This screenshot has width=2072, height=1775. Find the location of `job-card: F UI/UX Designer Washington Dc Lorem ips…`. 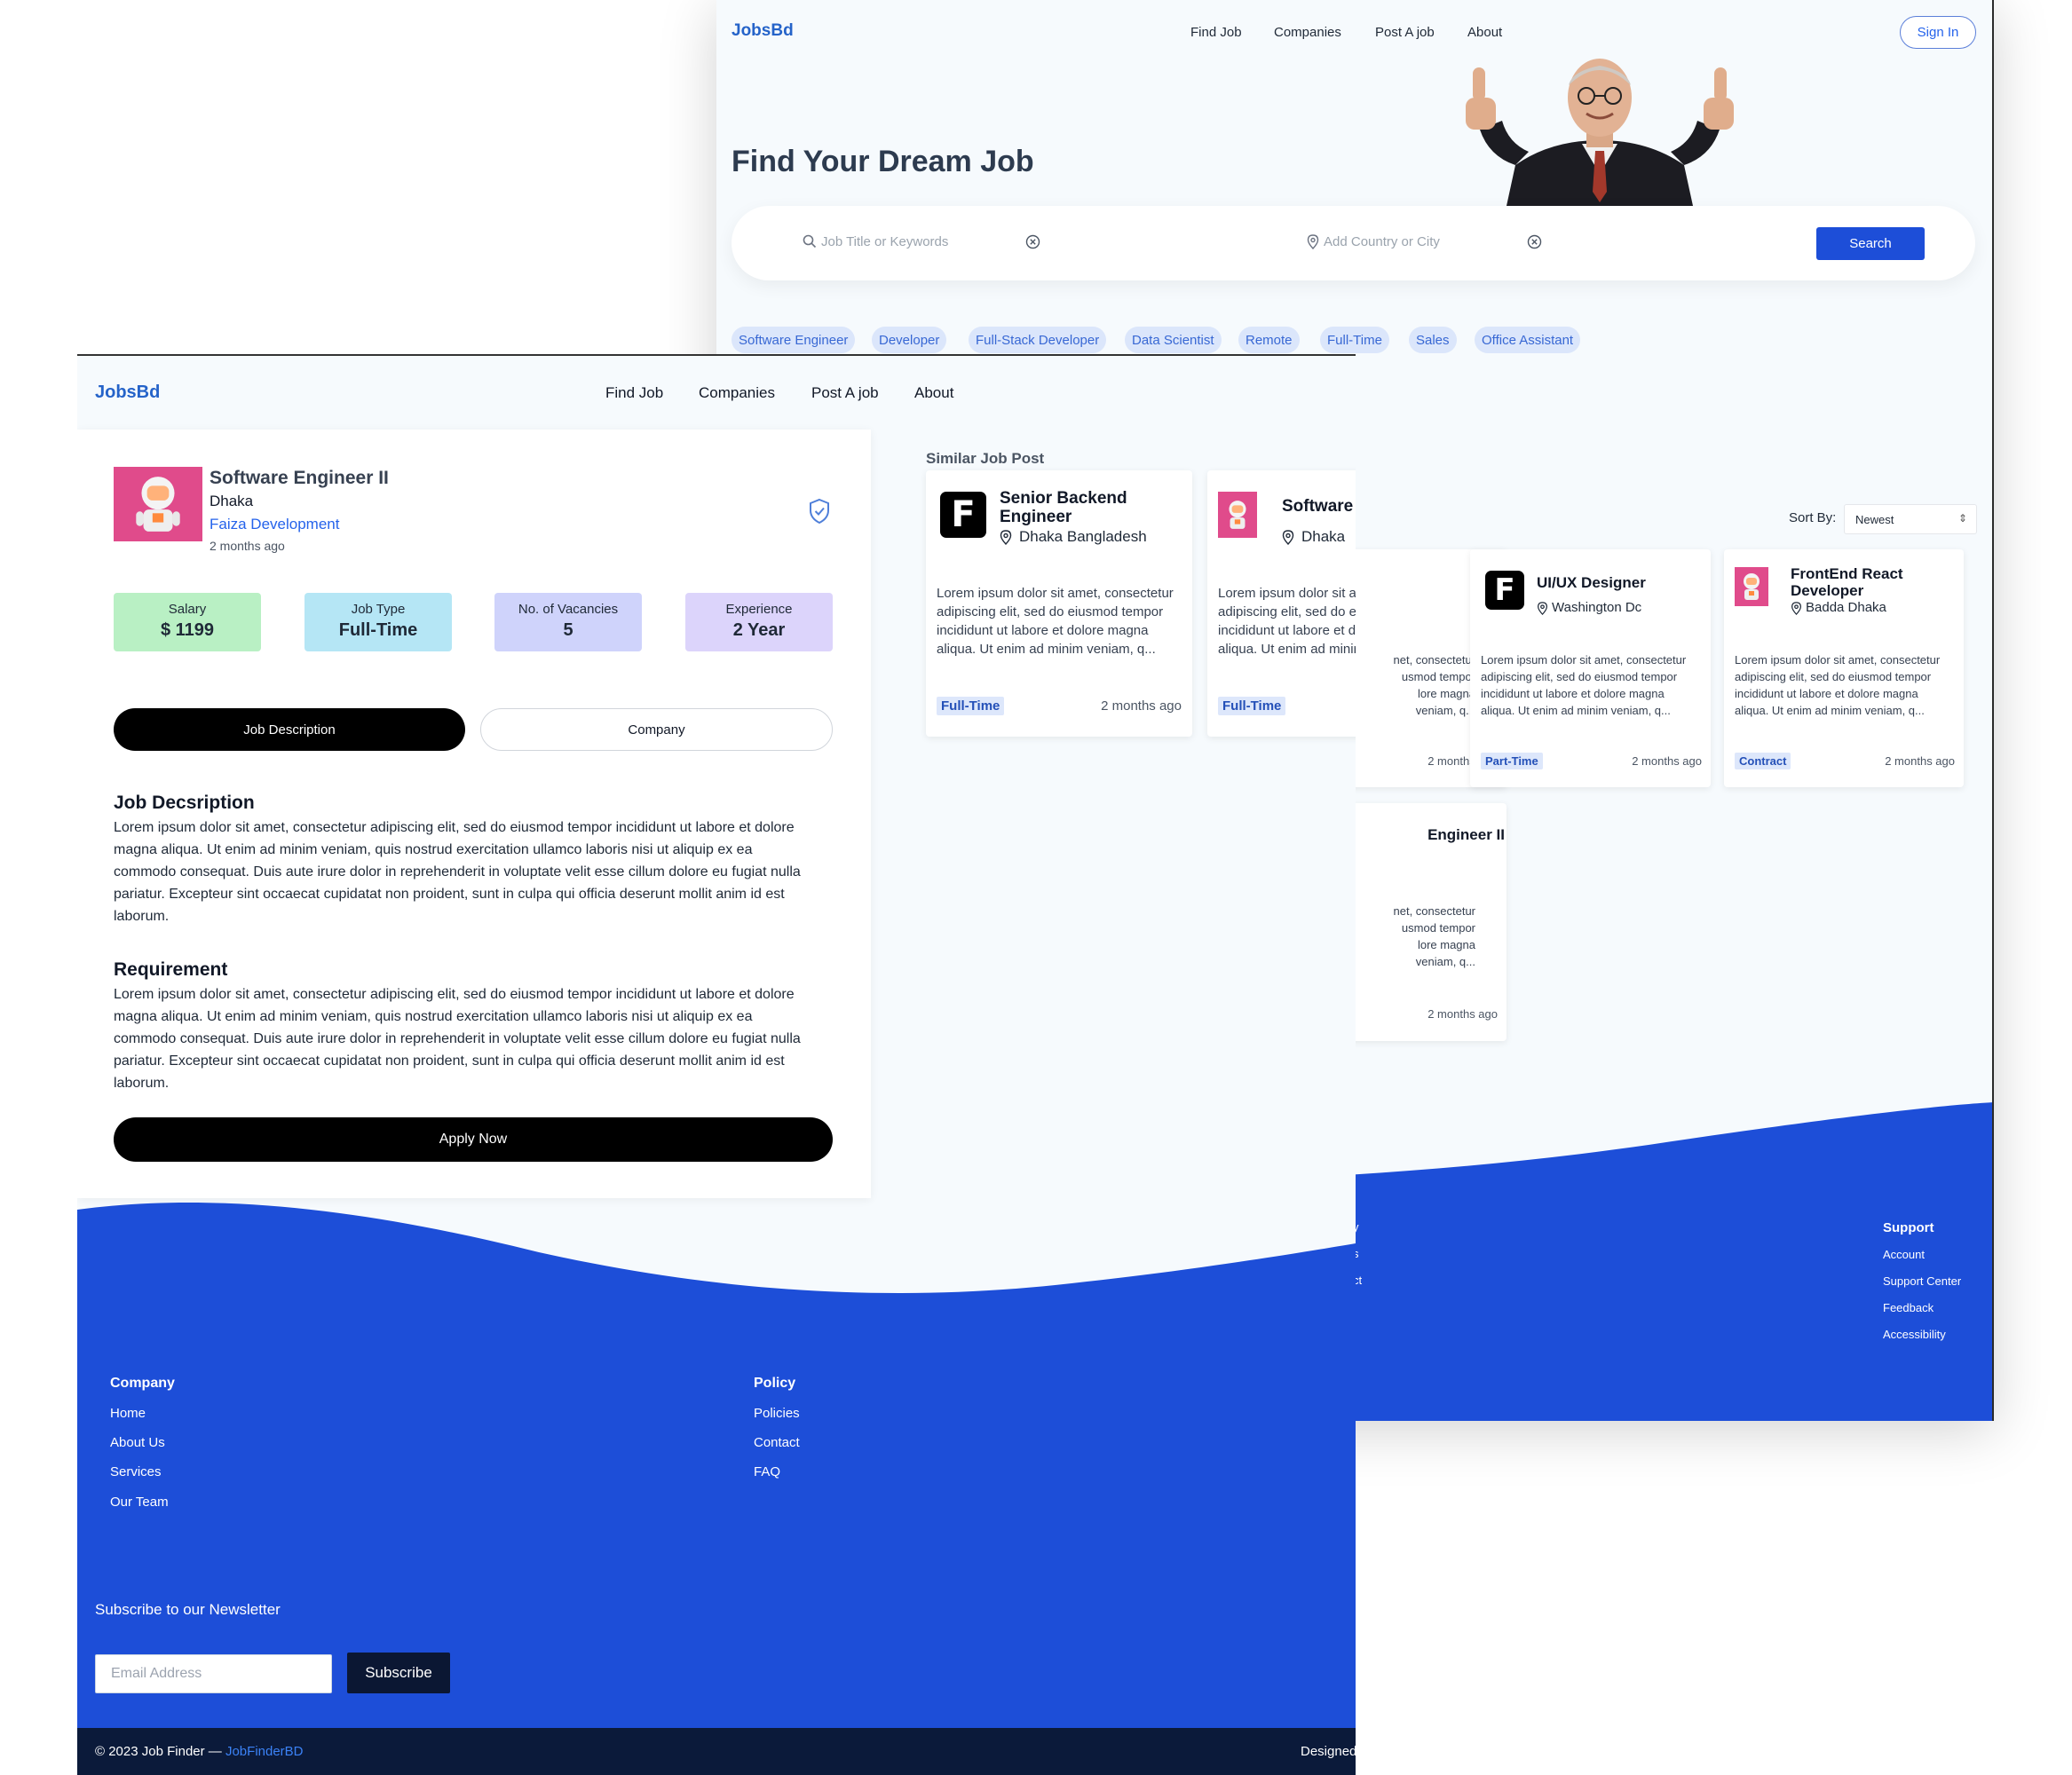

job-card: F UI/UX Designer Washington Dc Lorem ips… is located at coordinates (1591, 668).